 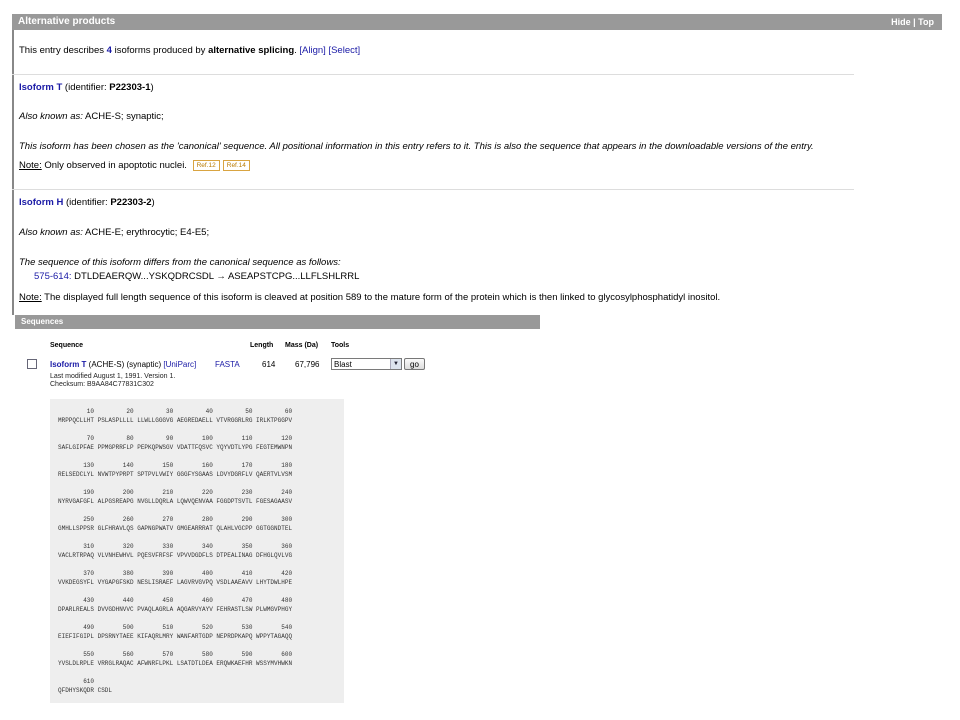 What do you see at coordinates (307, 364) in the screenshot?
I see `mass-value: 67,796` at bounding box center [307, 364].